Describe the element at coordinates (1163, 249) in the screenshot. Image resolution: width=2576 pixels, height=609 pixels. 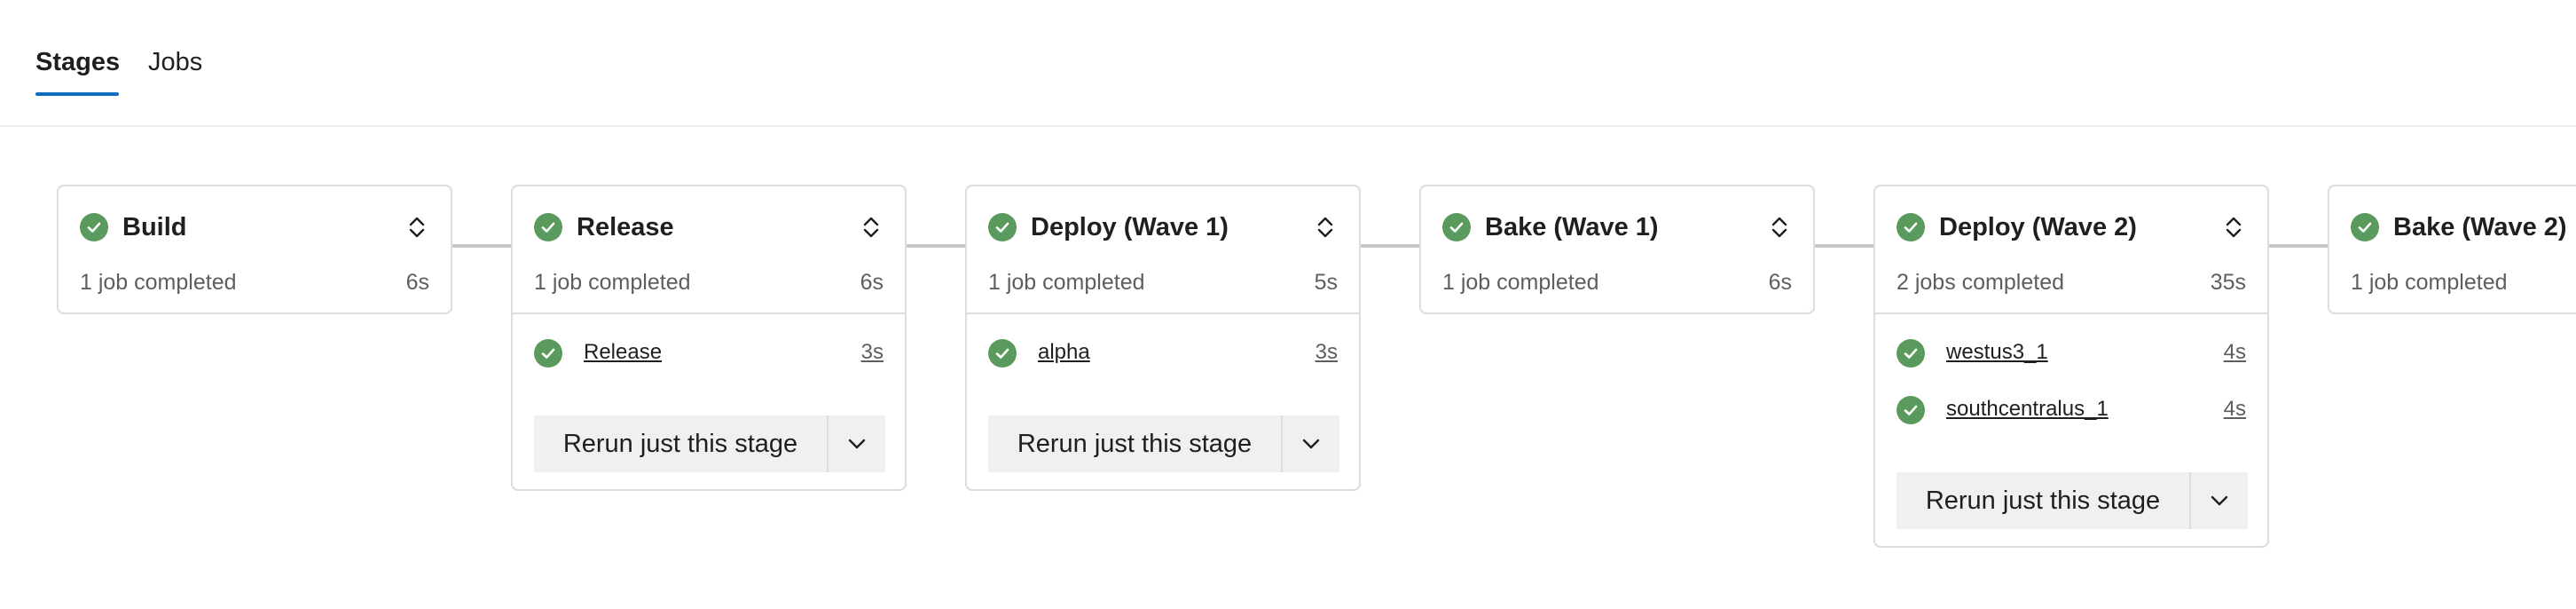
I see `stage-header: Deploy (Wave 1) 1 job completed 5s` at that location.